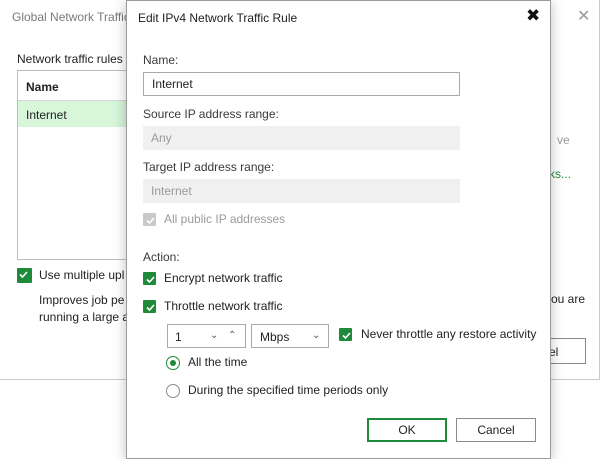 This screenshot has width=600, height=459. What do you see at coordinates (77, 165) in the screenshot?
I see `rules-table: Name Internet` at bounding box center [77, 165].